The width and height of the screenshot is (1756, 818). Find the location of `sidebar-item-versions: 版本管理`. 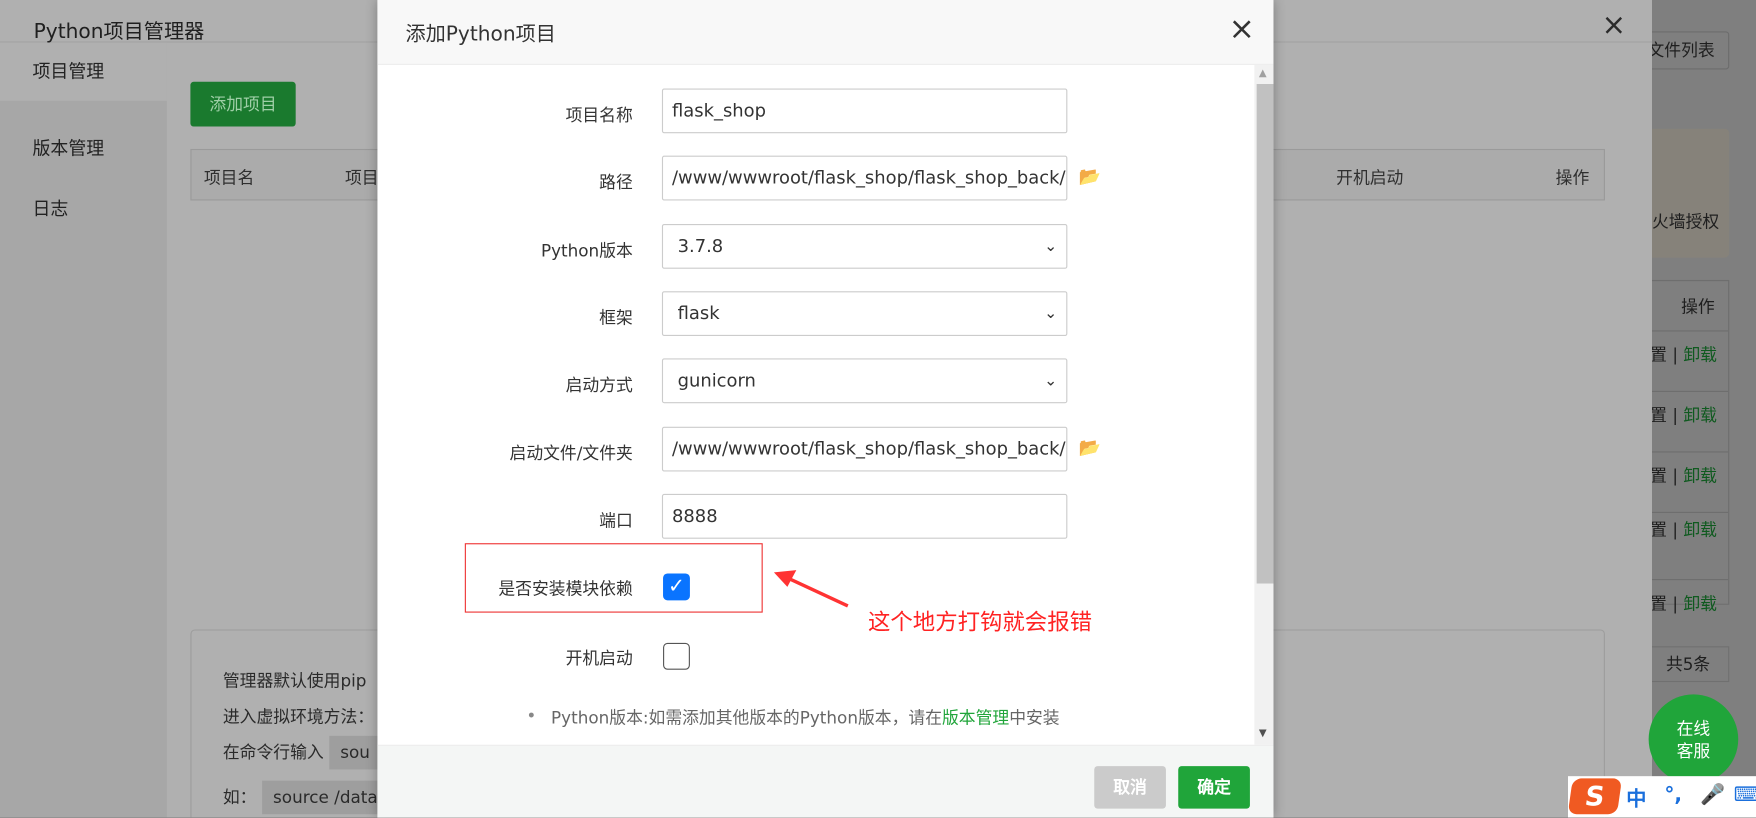

sidebar-item-versions: 版本管理 is located at coordinates (83, 149).